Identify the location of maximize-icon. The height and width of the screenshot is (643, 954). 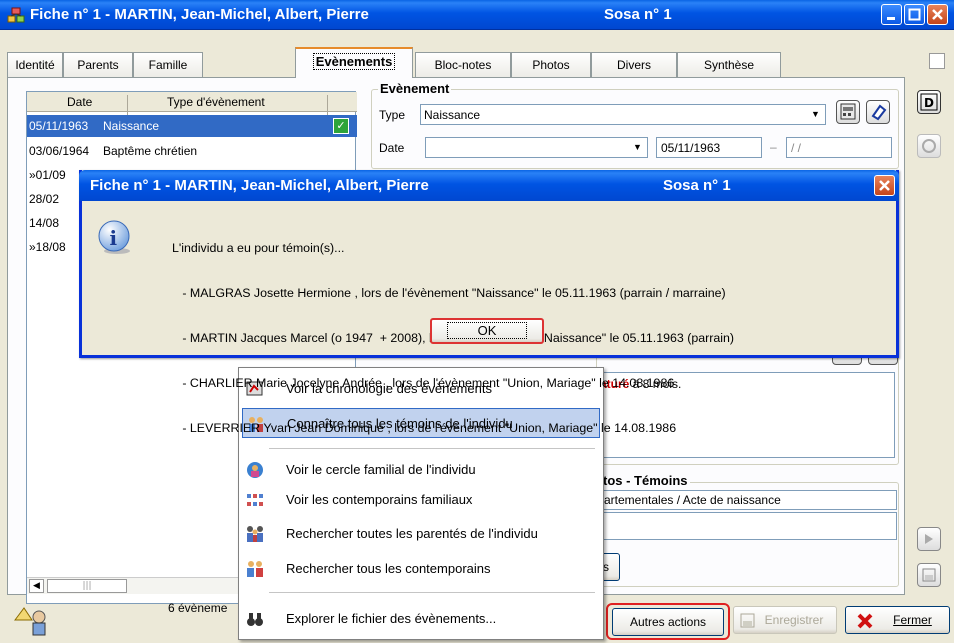
(914, 14).